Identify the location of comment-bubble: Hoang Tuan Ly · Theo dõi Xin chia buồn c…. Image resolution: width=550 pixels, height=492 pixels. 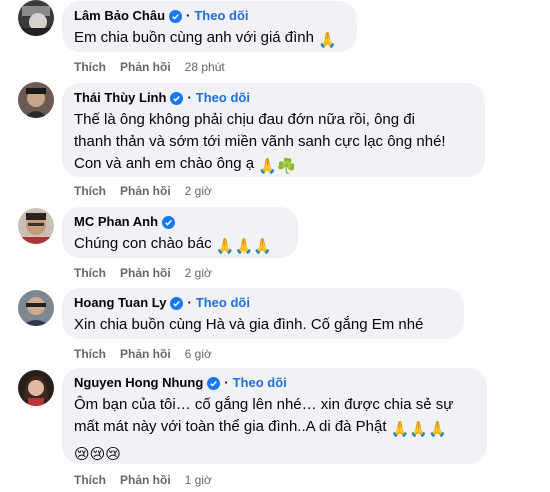
(263, 313).